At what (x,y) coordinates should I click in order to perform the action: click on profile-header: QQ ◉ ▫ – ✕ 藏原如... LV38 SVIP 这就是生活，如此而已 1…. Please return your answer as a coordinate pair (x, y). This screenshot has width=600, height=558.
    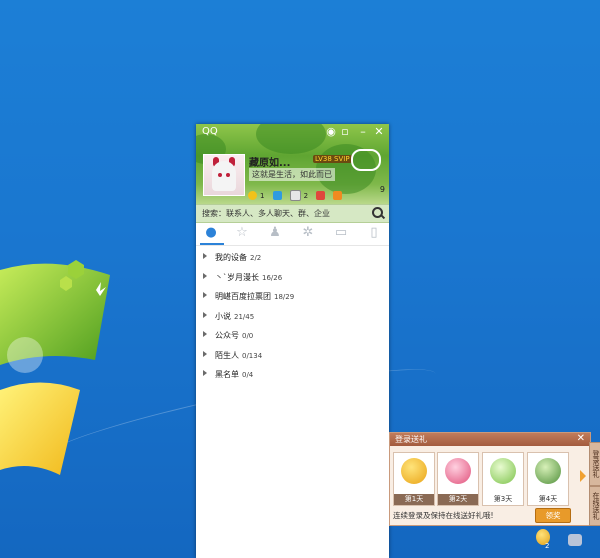
    Looking at the image, I should click on (292, 164).